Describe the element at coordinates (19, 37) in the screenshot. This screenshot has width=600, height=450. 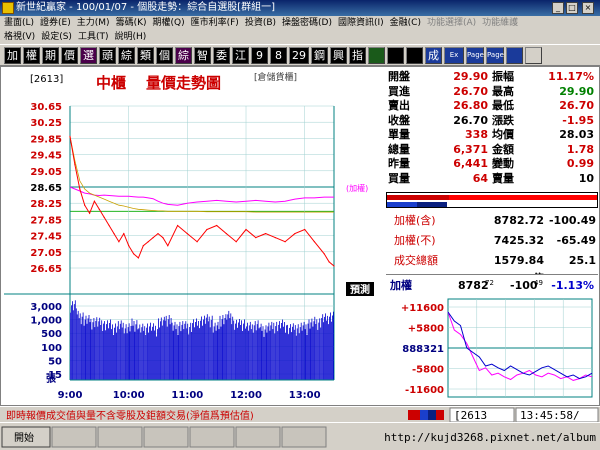
I see `menu-item-row2-0: 格視(V)` at that location.